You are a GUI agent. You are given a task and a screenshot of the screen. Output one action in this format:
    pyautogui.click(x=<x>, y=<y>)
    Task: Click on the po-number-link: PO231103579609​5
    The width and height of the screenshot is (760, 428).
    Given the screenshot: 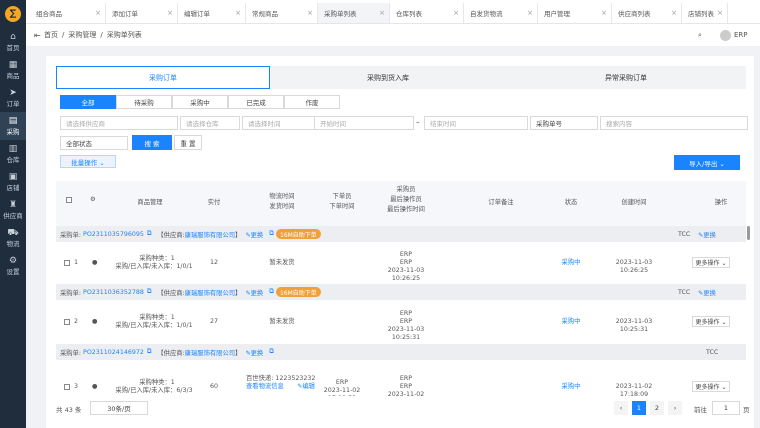 What is the action you would take?
    pyautogui.click(x=113, y=234)
    